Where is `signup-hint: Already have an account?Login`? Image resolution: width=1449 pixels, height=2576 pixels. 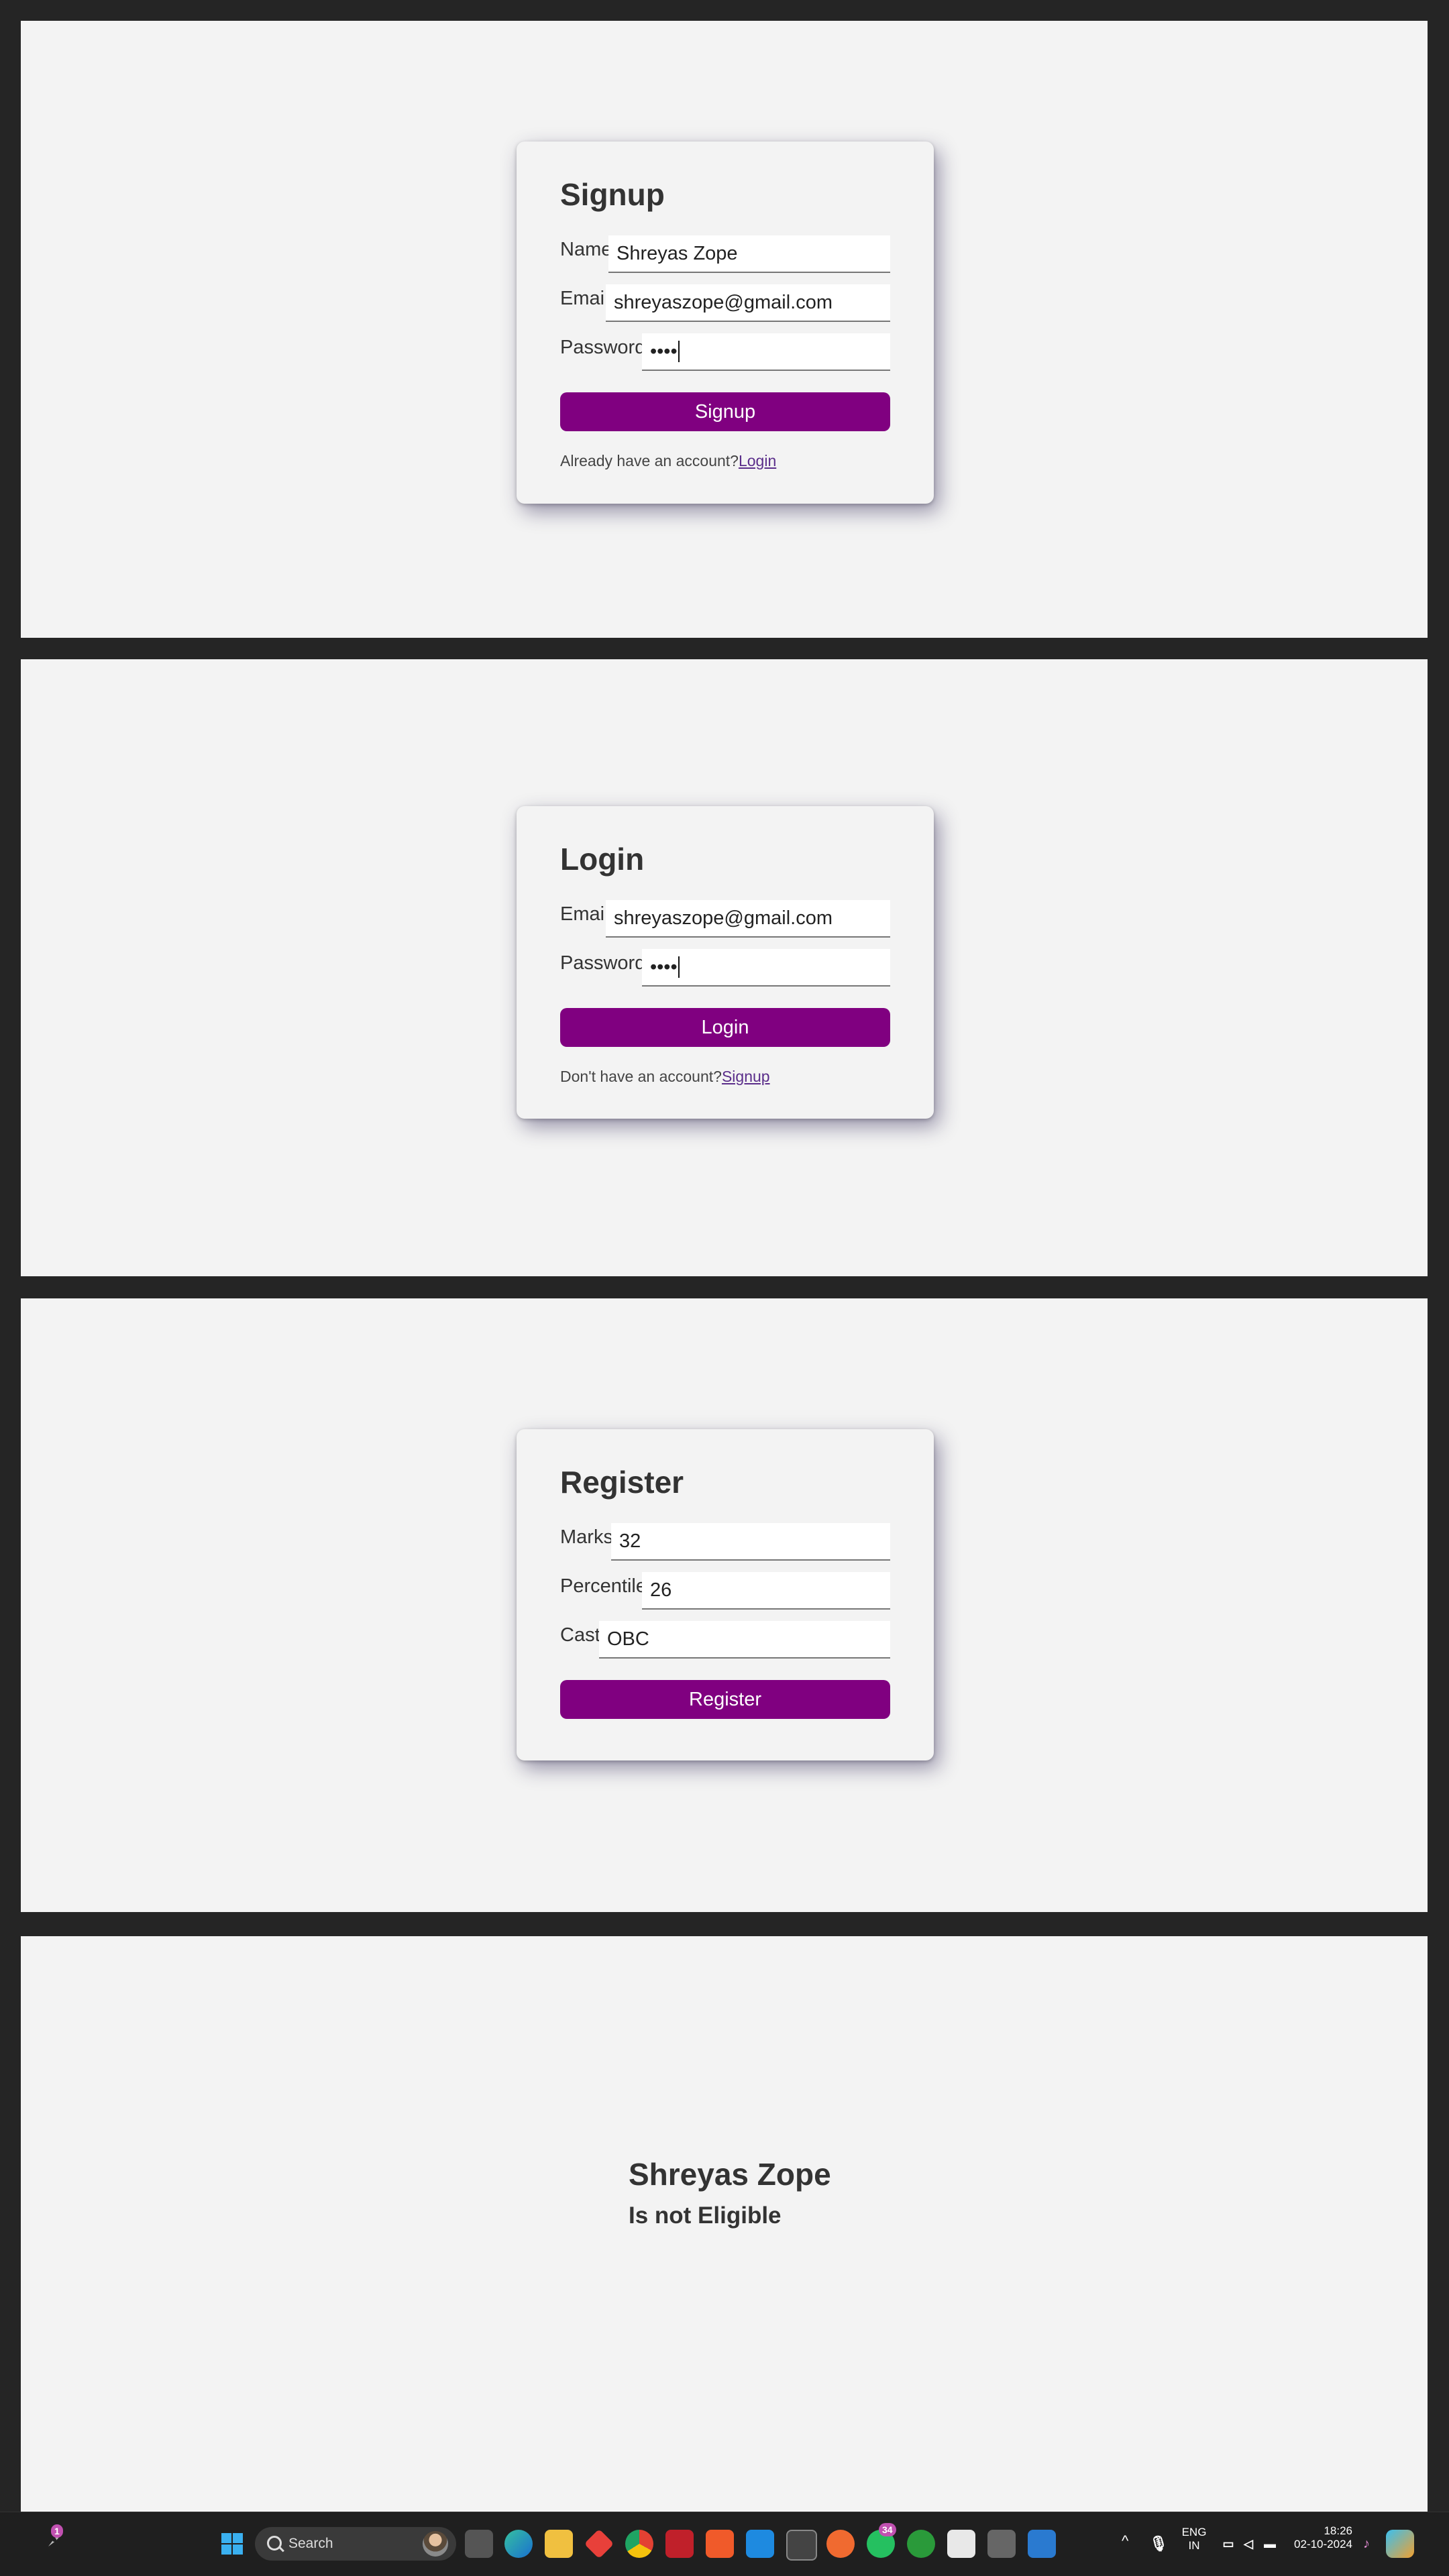 signup-hint: Already have an account?Login is located at coordinates (668, 461).